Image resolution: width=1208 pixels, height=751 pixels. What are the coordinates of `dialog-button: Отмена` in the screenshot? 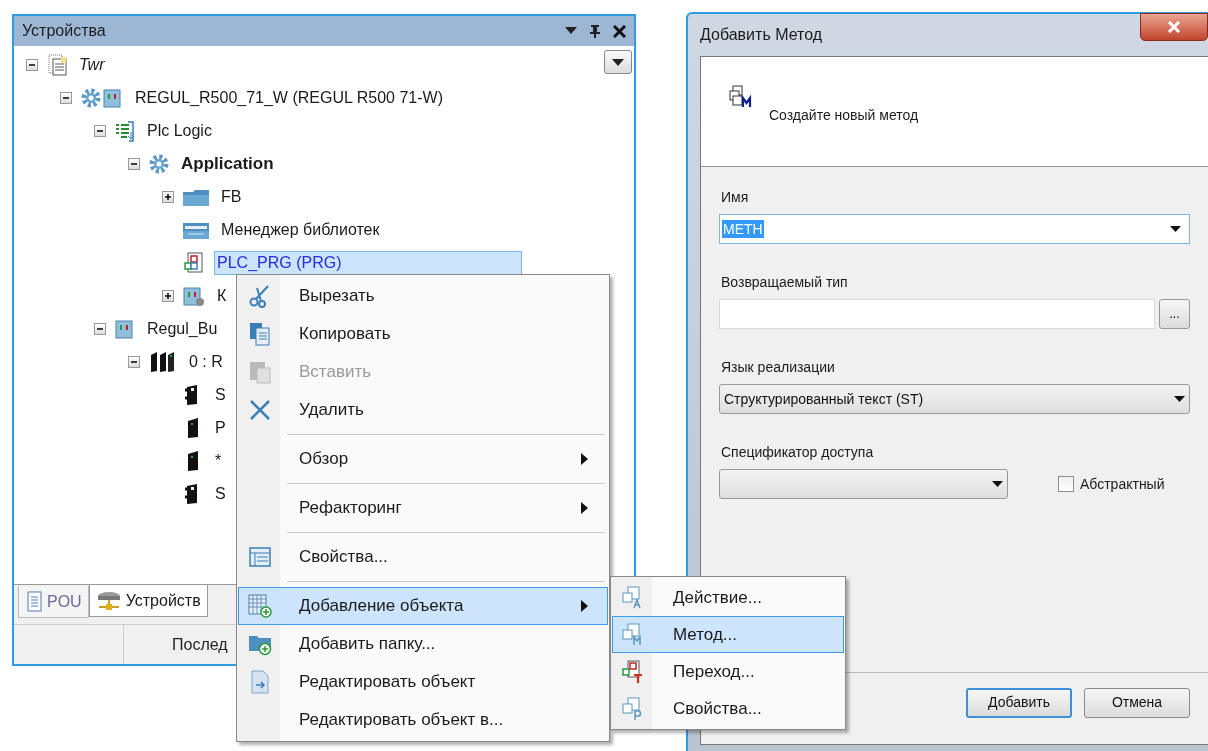 It's located at (1137, 702).